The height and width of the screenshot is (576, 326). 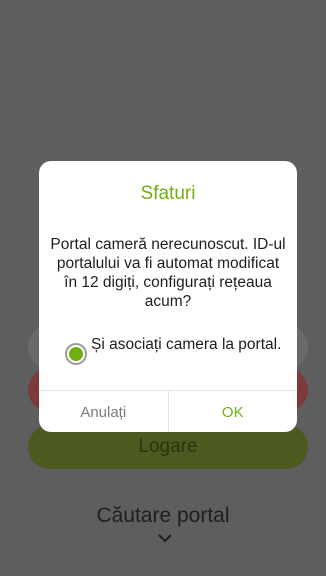 What do you see at coordinates (104, 411) in the screenshot?
I see `cancel-button: Anulați` at bounding box center [104, 411].